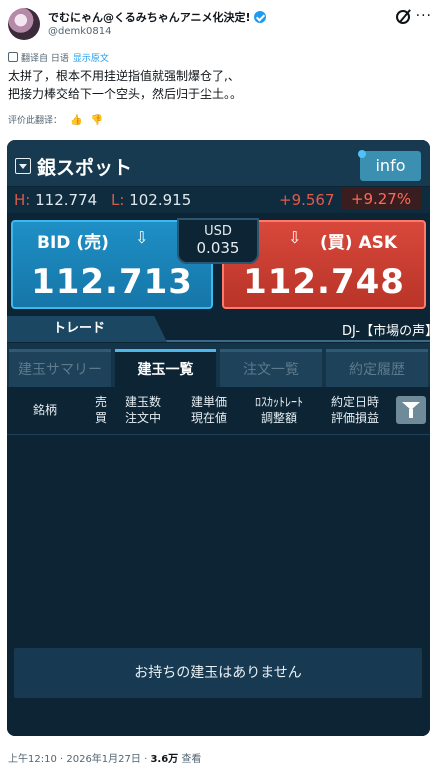 This screenshot has height=772, width=442. I want to click on display-name: でむにゃん@くるみちゃんアニメ化決定!, so click(157, 17).